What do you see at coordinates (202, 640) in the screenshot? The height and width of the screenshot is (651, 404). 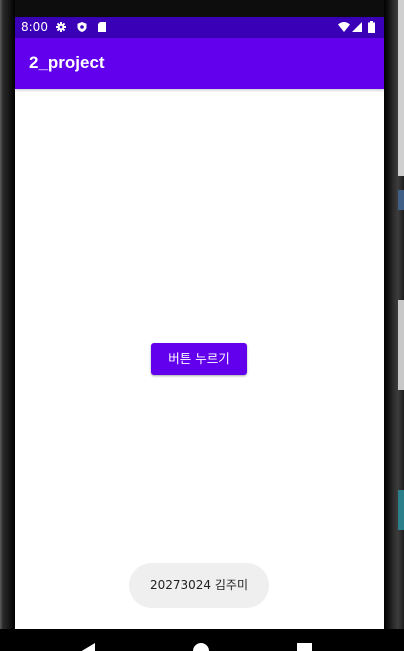 I see `navigation-bar` at bounding box center [202, 640].